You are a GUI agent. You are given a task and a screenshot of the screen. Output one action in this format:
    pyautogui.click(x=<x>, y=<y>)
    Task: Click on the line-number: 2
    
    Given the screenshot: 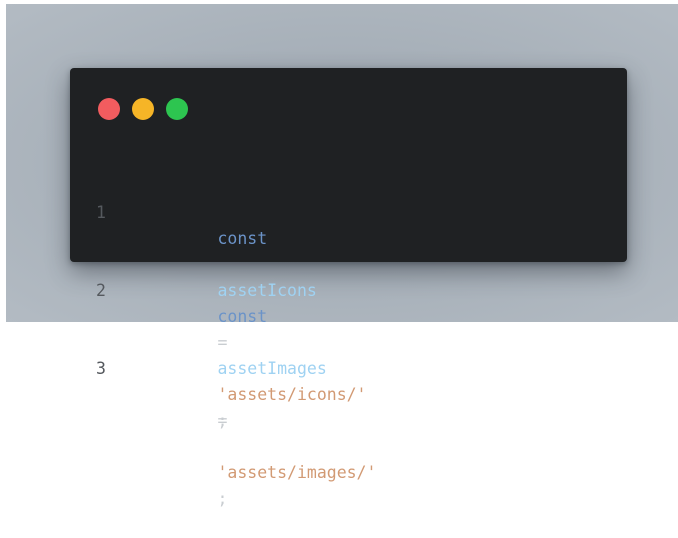 What is the action you would take?
    pyautogui.click(x=101, y=290)
    